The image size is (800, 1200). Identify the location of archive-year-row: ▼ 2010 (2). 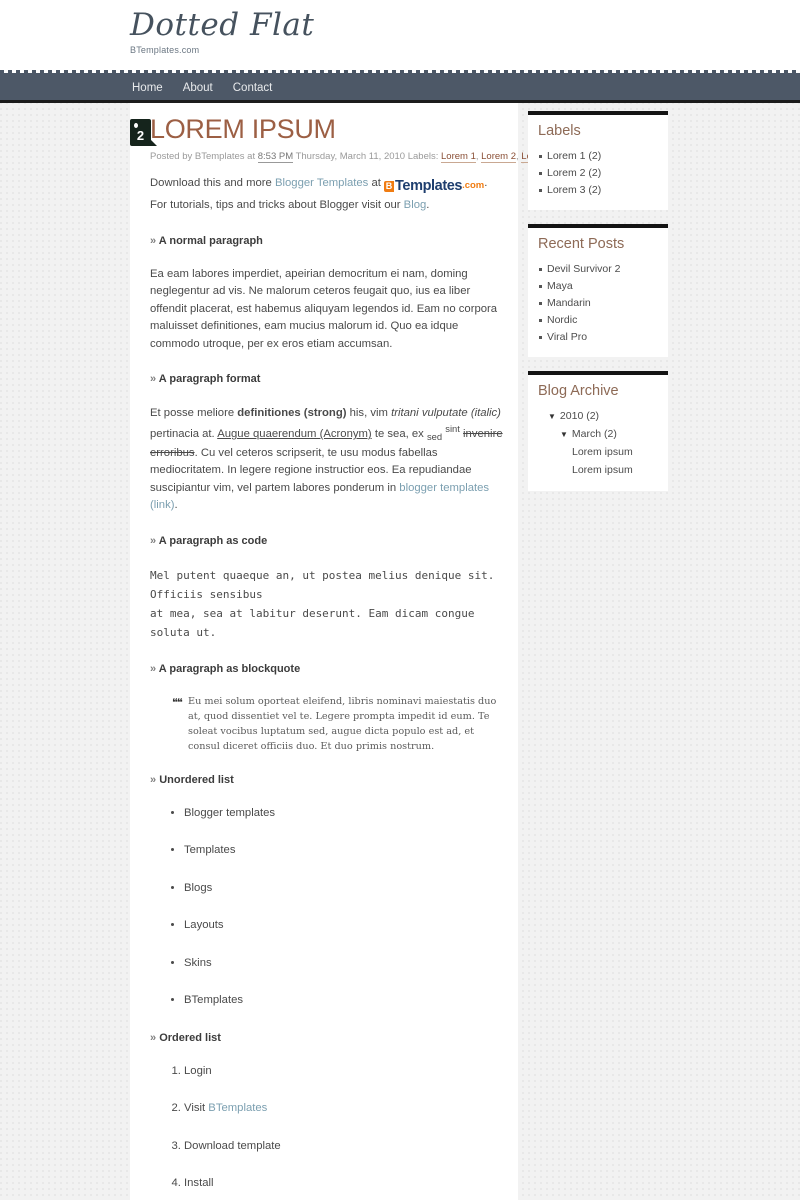
(598, 416).